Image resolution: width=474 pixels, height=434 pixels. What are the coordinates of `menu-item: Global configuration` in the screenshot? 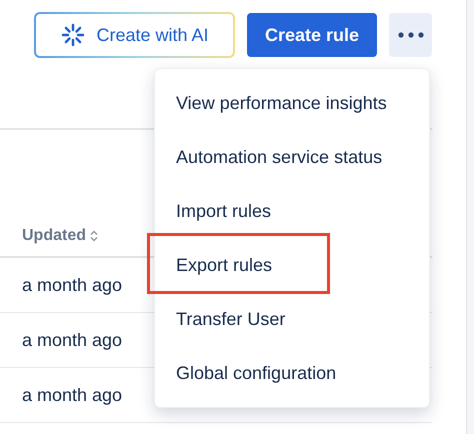 It's located at (292, 373).